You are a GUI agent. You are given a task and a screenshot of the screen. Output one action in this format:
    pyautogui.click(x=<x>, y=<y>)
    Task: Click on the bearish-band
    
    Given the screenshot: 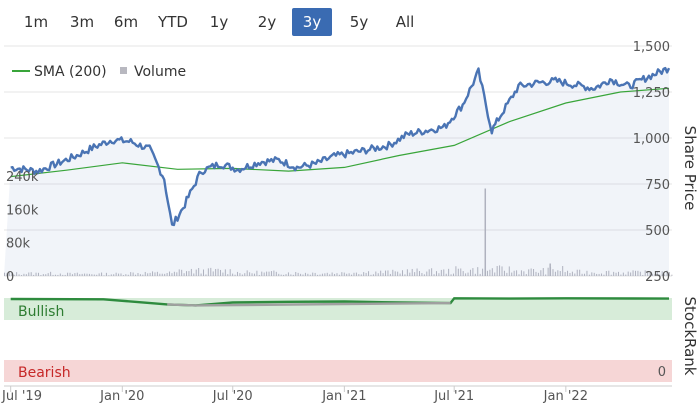 What is the action you would take?
    pyautogui.click(x=338, y=371)
    